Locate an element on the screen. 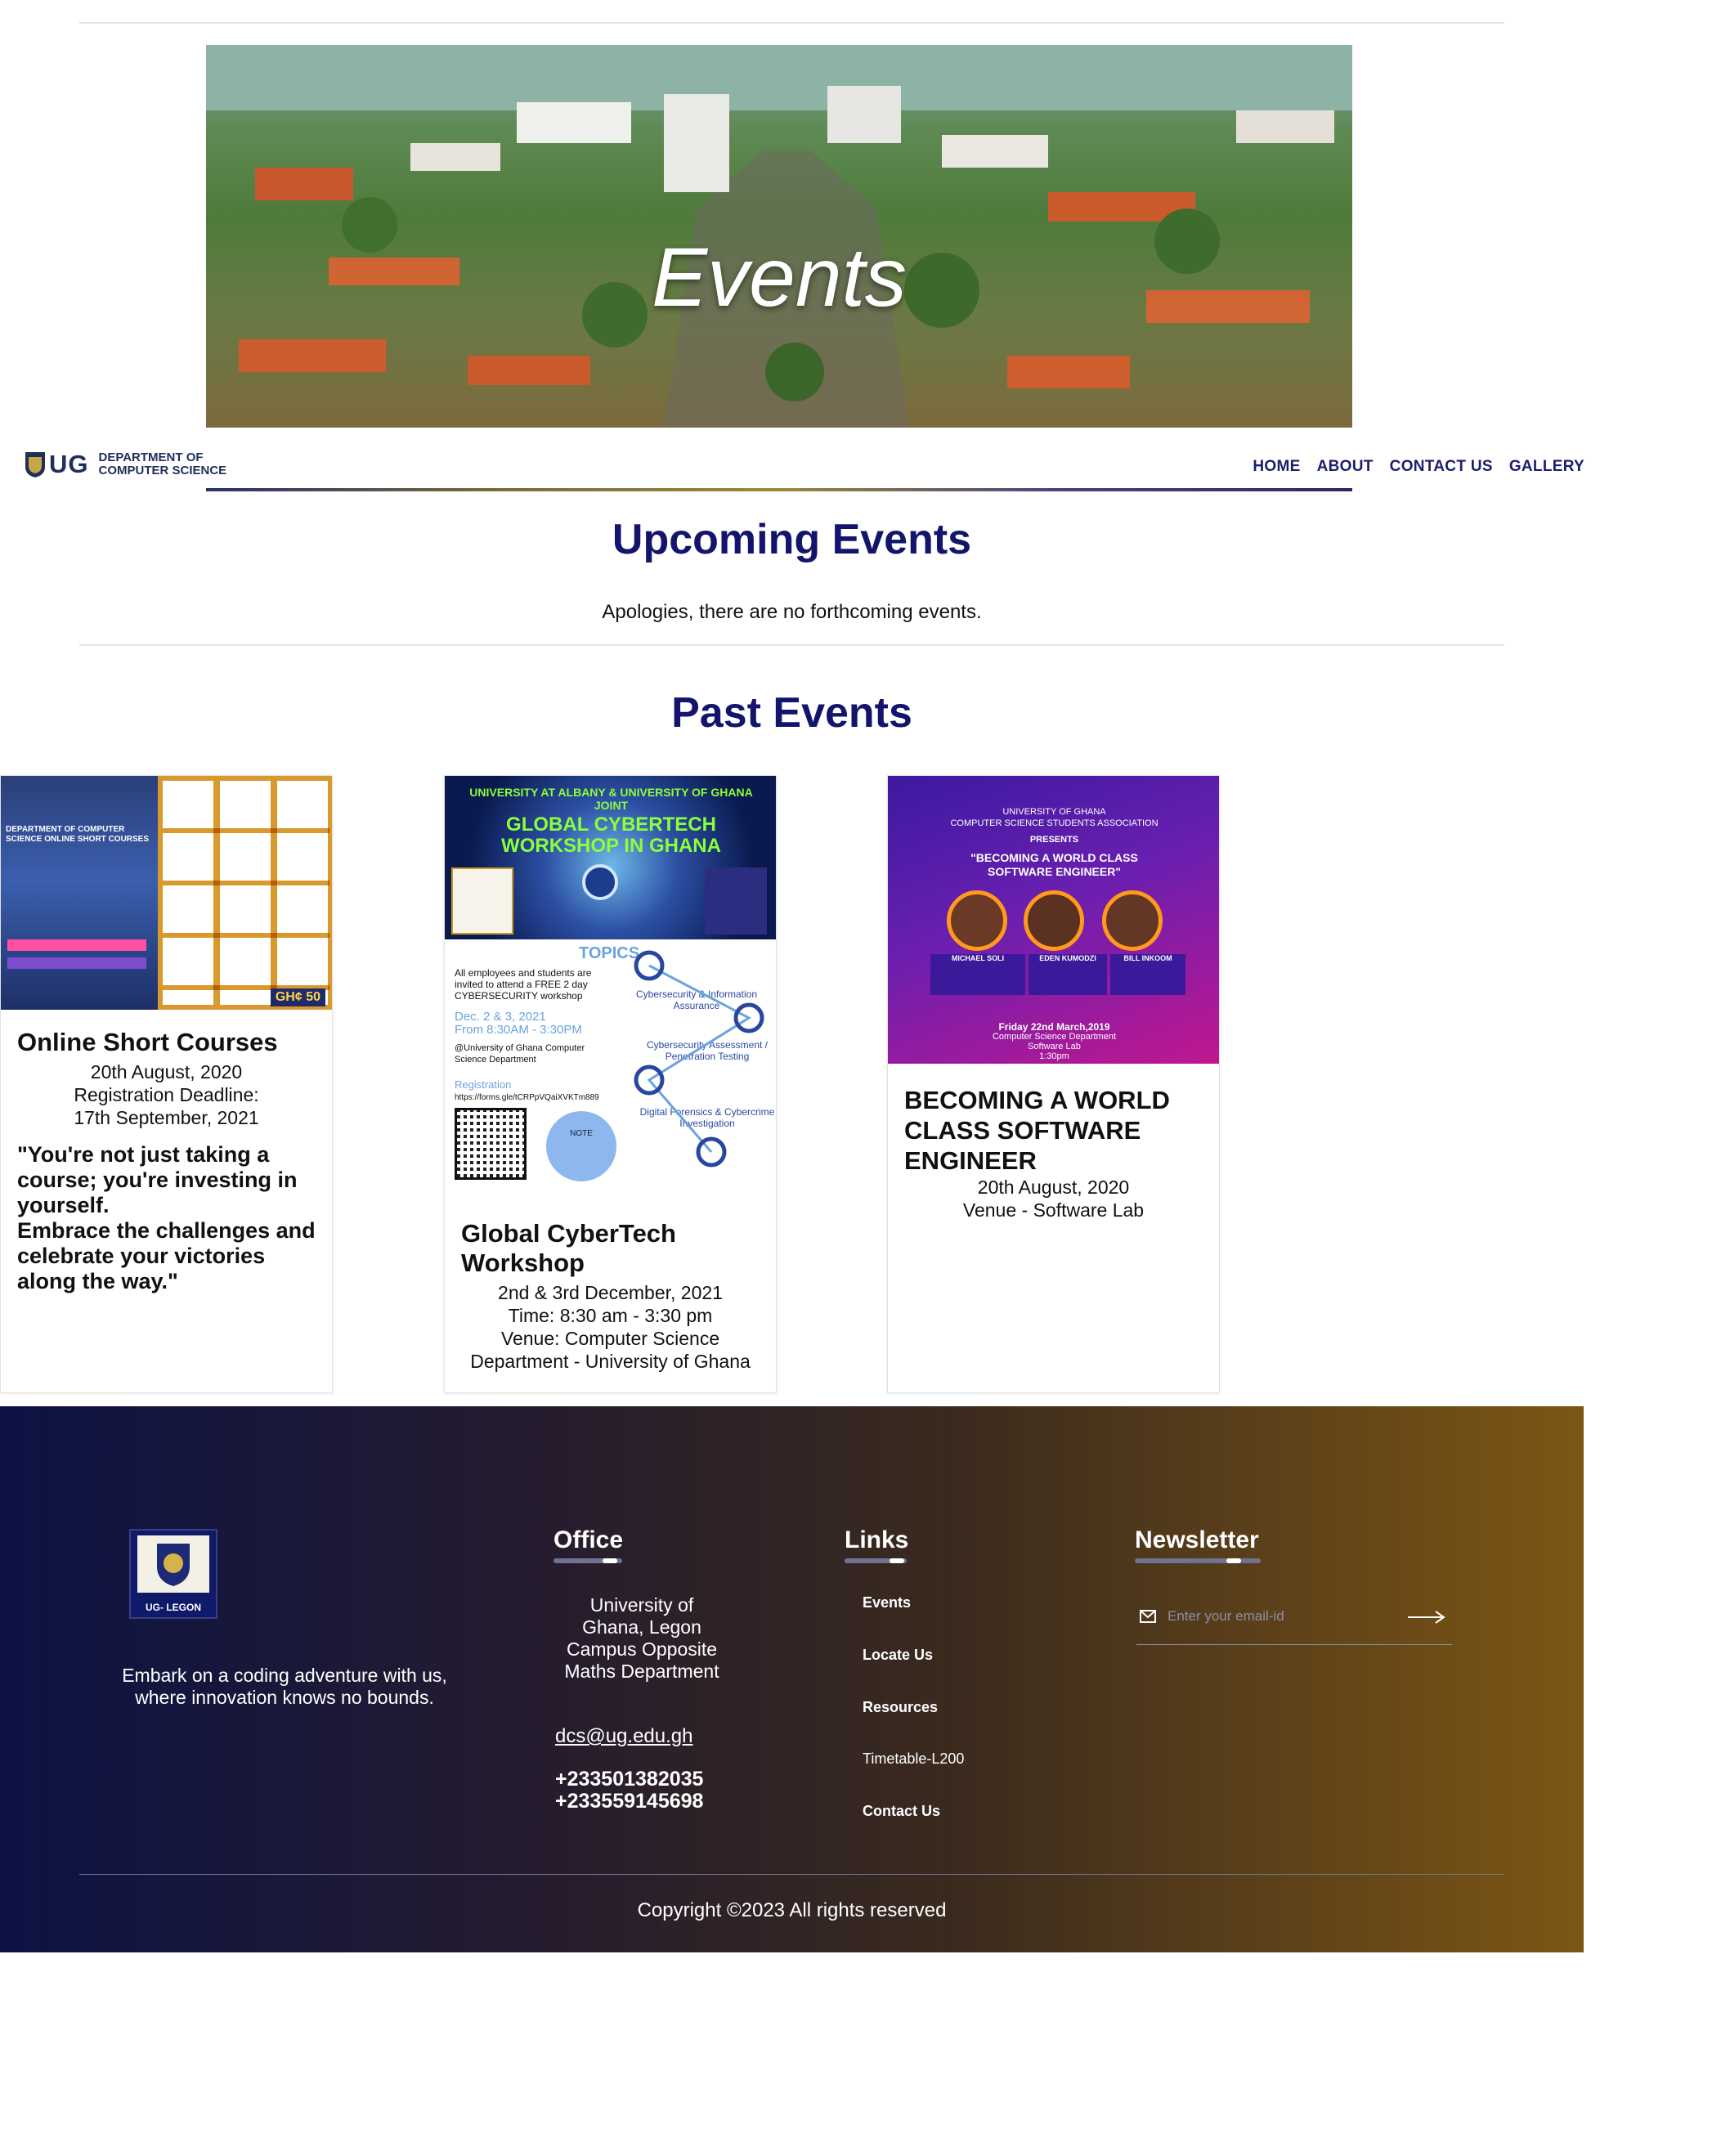  card-title: Online Short Courses is located at coordinates (147, 1042).